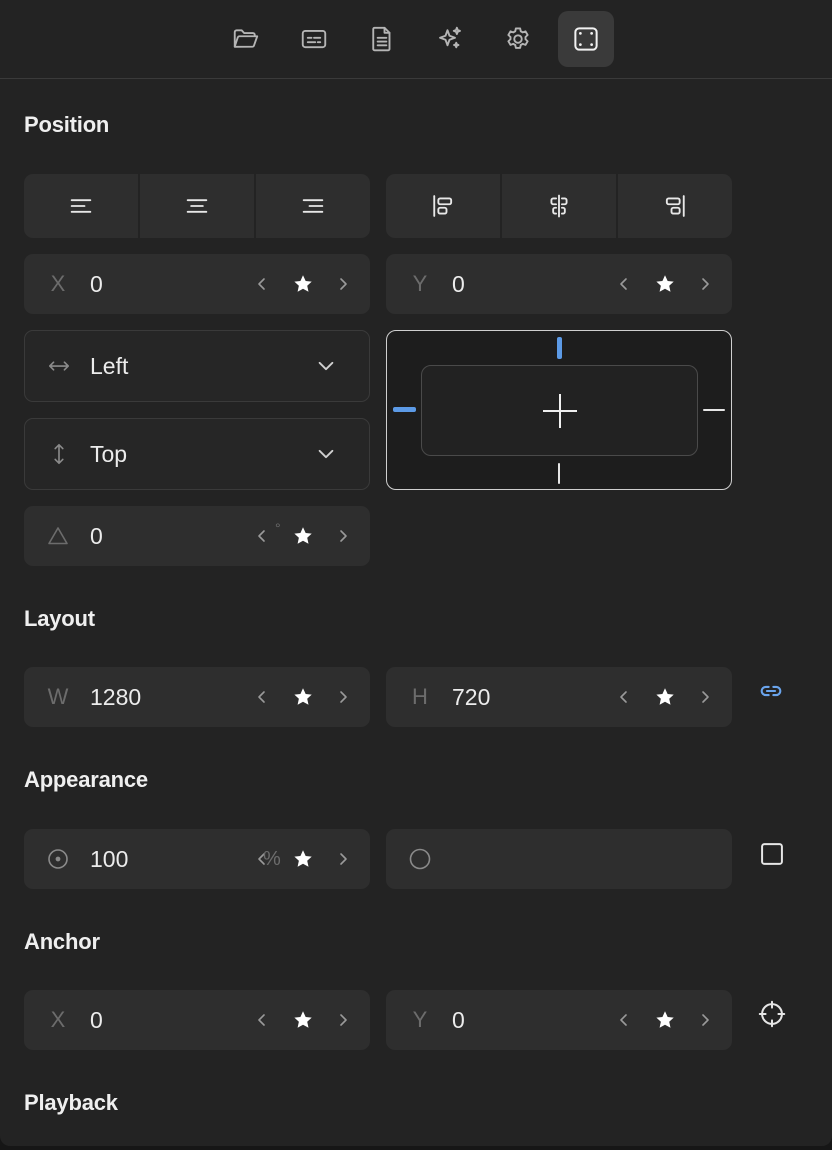 The width and height of the screenshot is (832, 1150). What do you see at coordinates (559, 284) in the screenshot?
I see `position-y-field: Y 0` at bounding box center [559, 284].